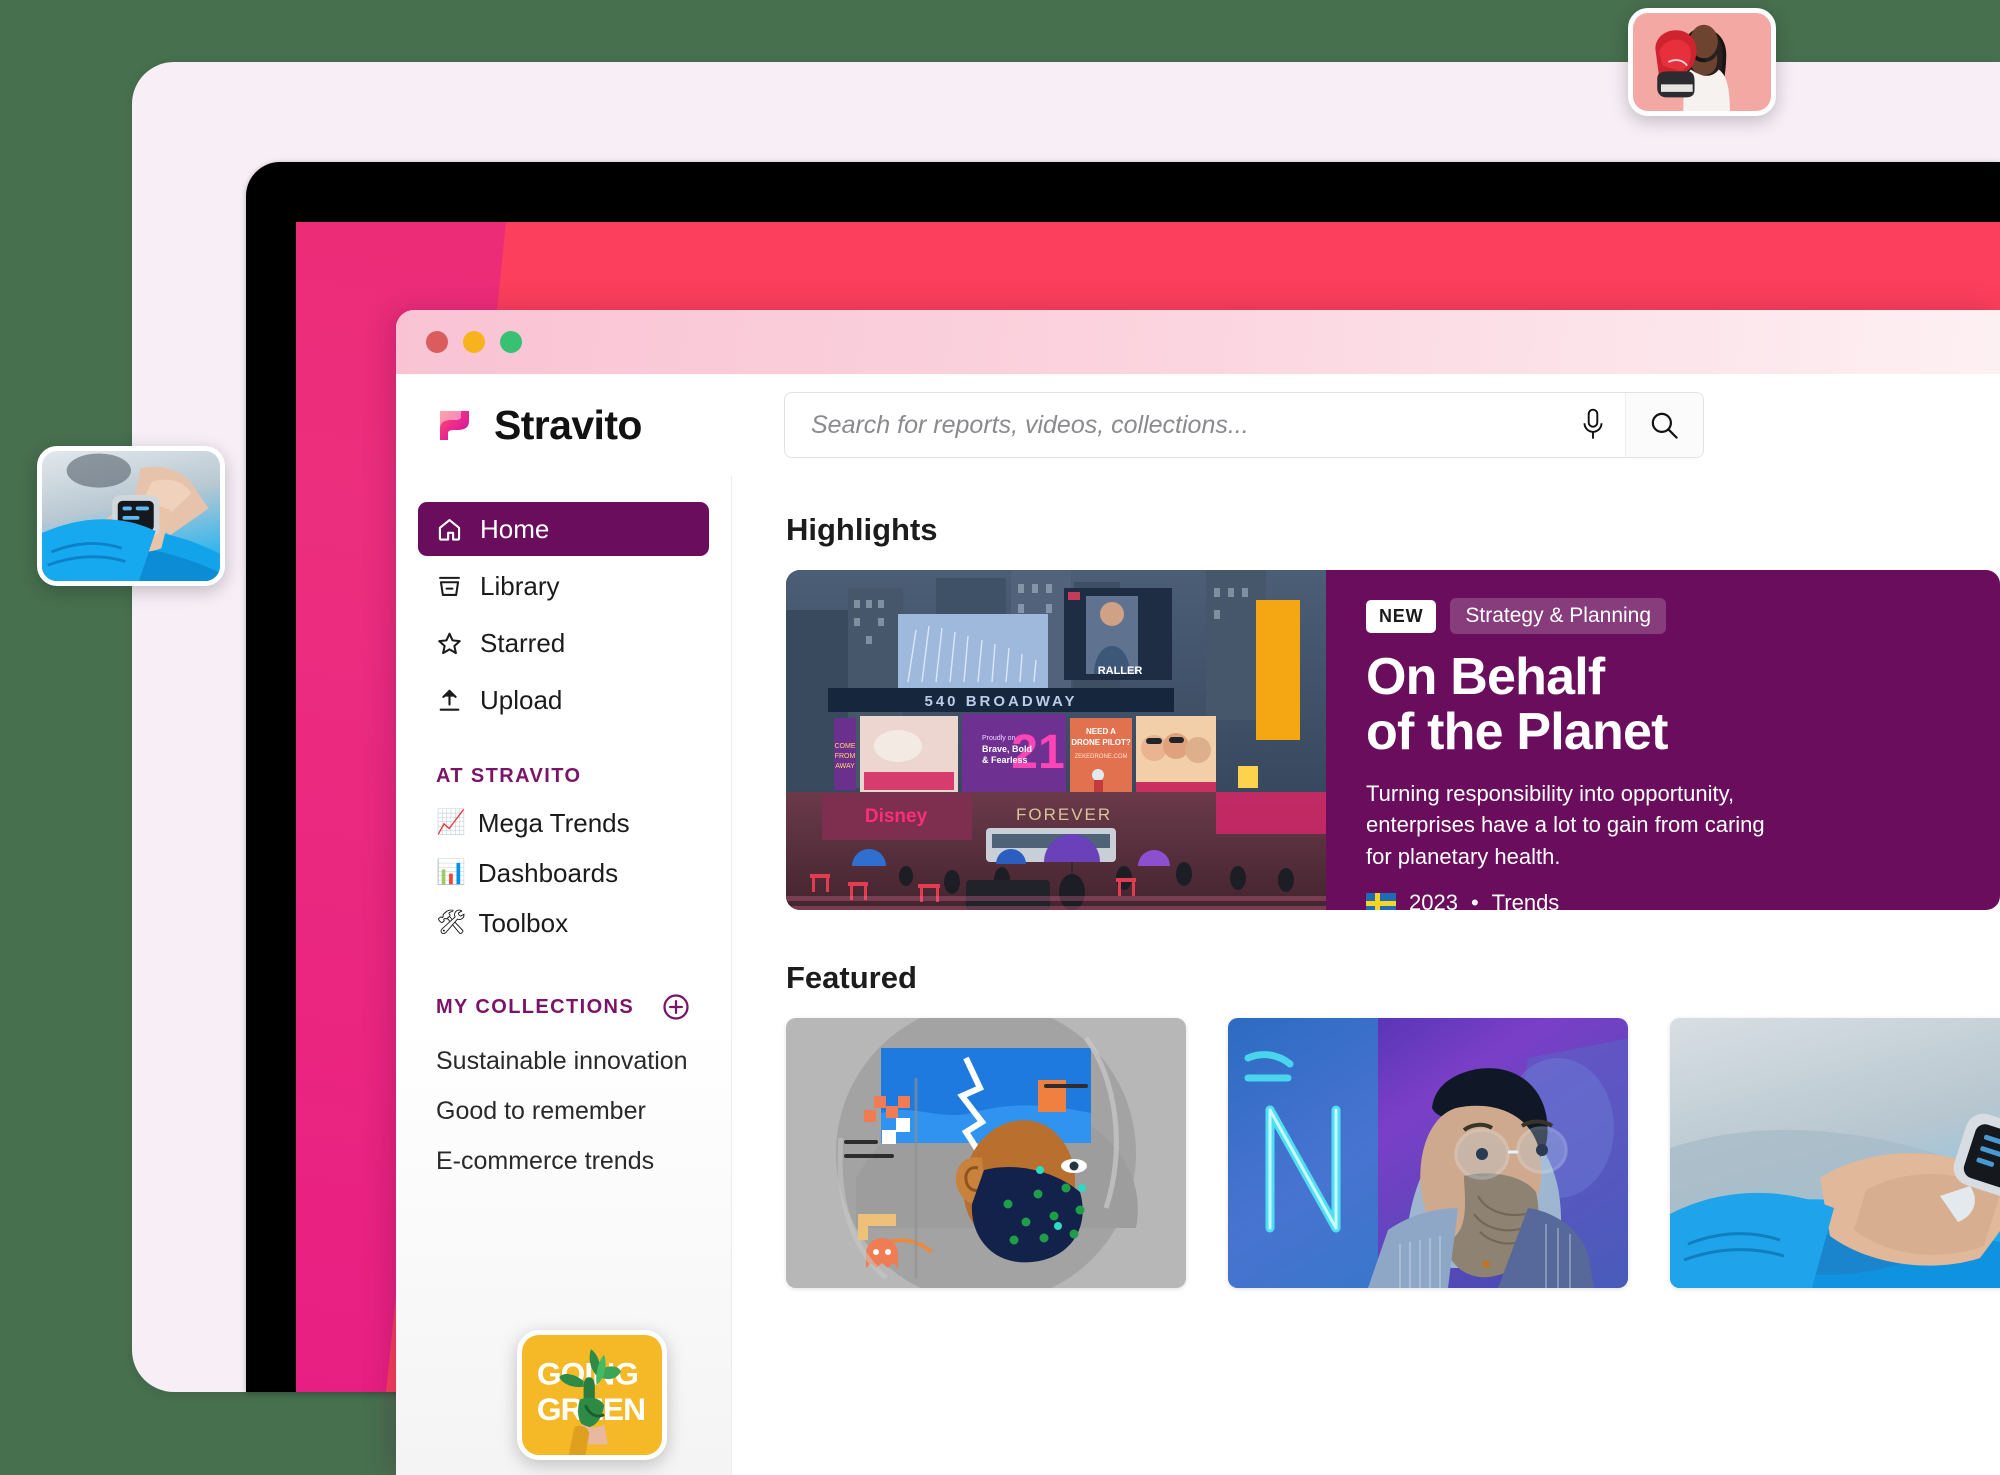 The height and width of the screenshot is (1475, 2000). What do you see at coordinates (563, 700) in the screenshot?
I see `sidebar-item-upload: Upload` at bounding box center [563, 700].